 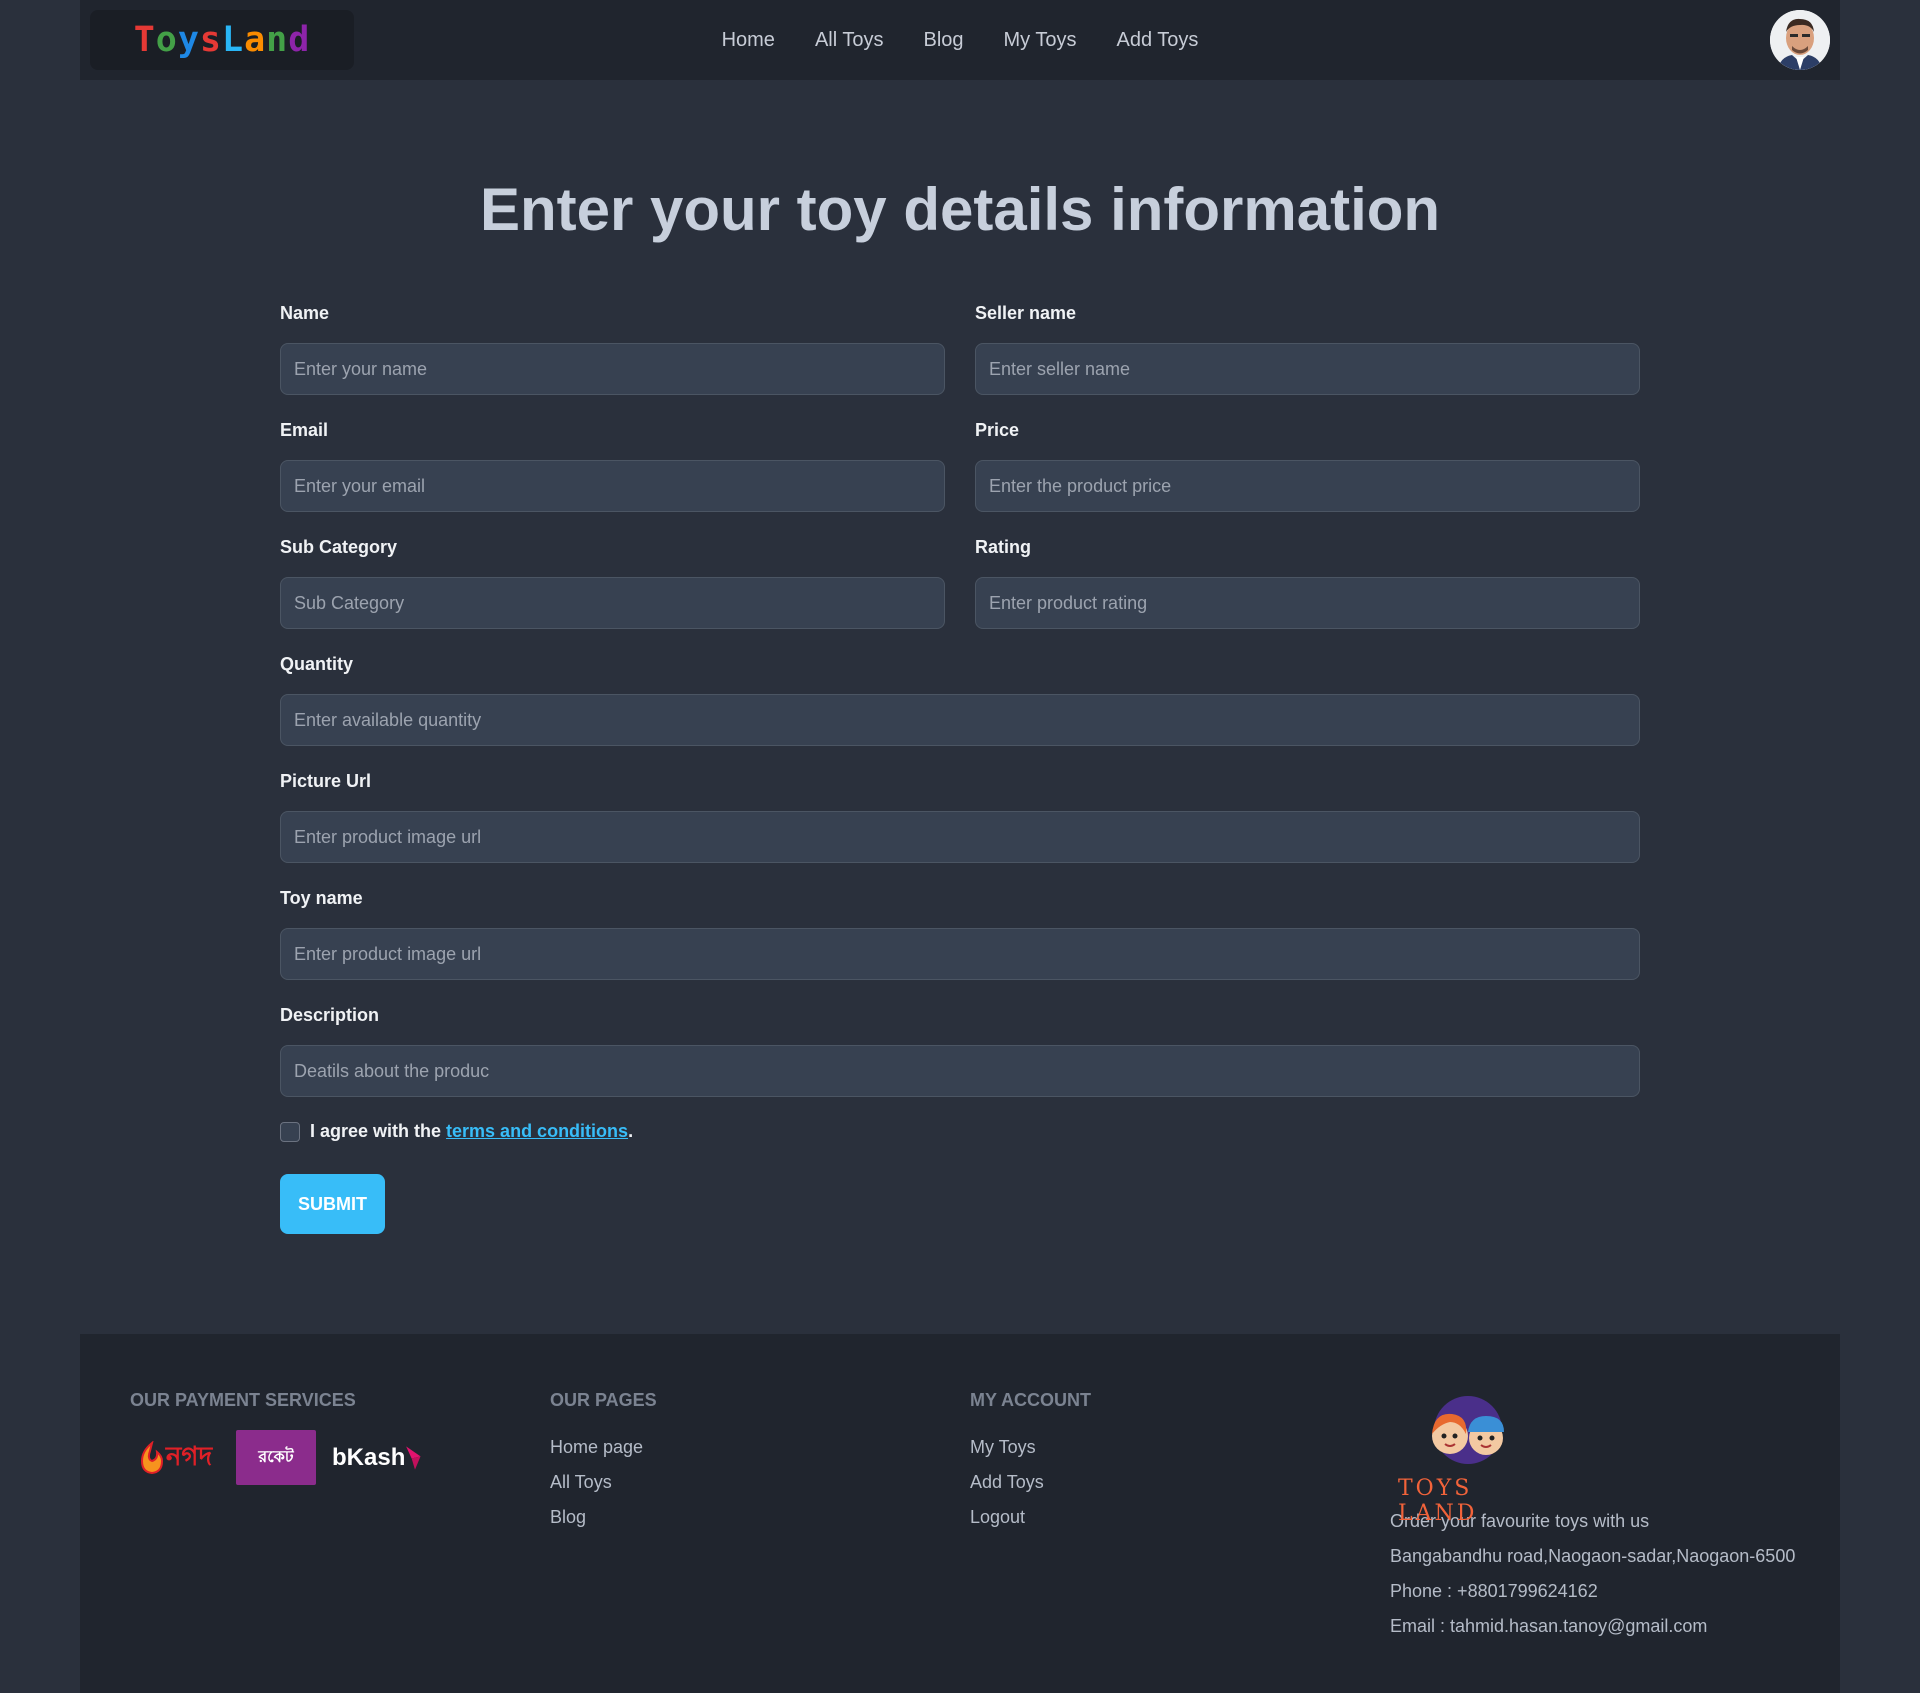 What do you see at coordinates (321, 898) in the screenshot?
I see `toy-name-label: Toy name` at bounding box center [321, 898].